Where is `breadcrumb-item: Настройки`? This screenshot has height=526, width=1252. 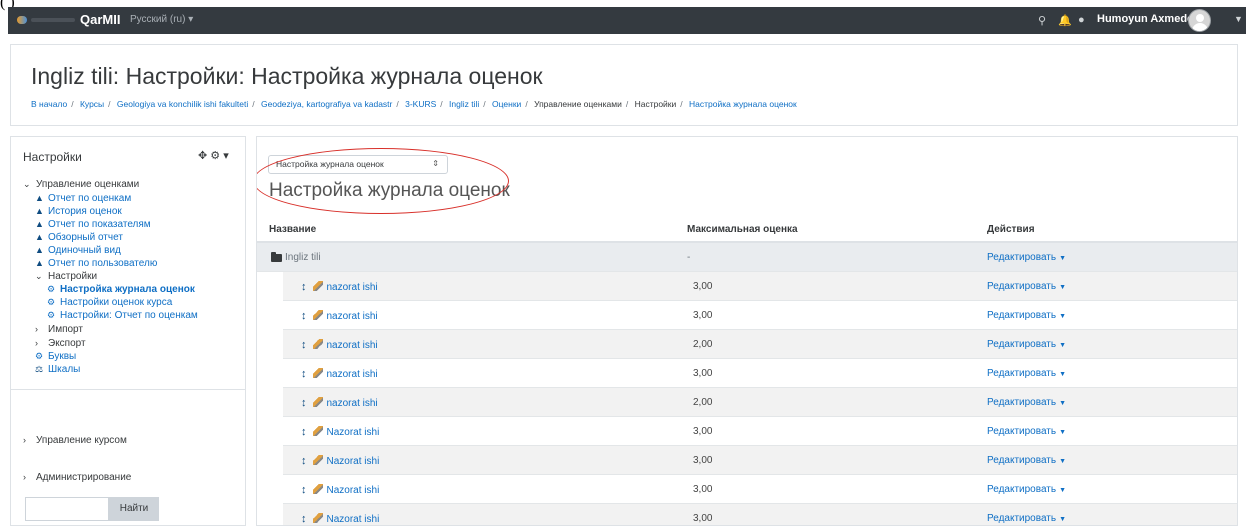
breadcrumb-item: Настройки is located at coordinates (656, 104).